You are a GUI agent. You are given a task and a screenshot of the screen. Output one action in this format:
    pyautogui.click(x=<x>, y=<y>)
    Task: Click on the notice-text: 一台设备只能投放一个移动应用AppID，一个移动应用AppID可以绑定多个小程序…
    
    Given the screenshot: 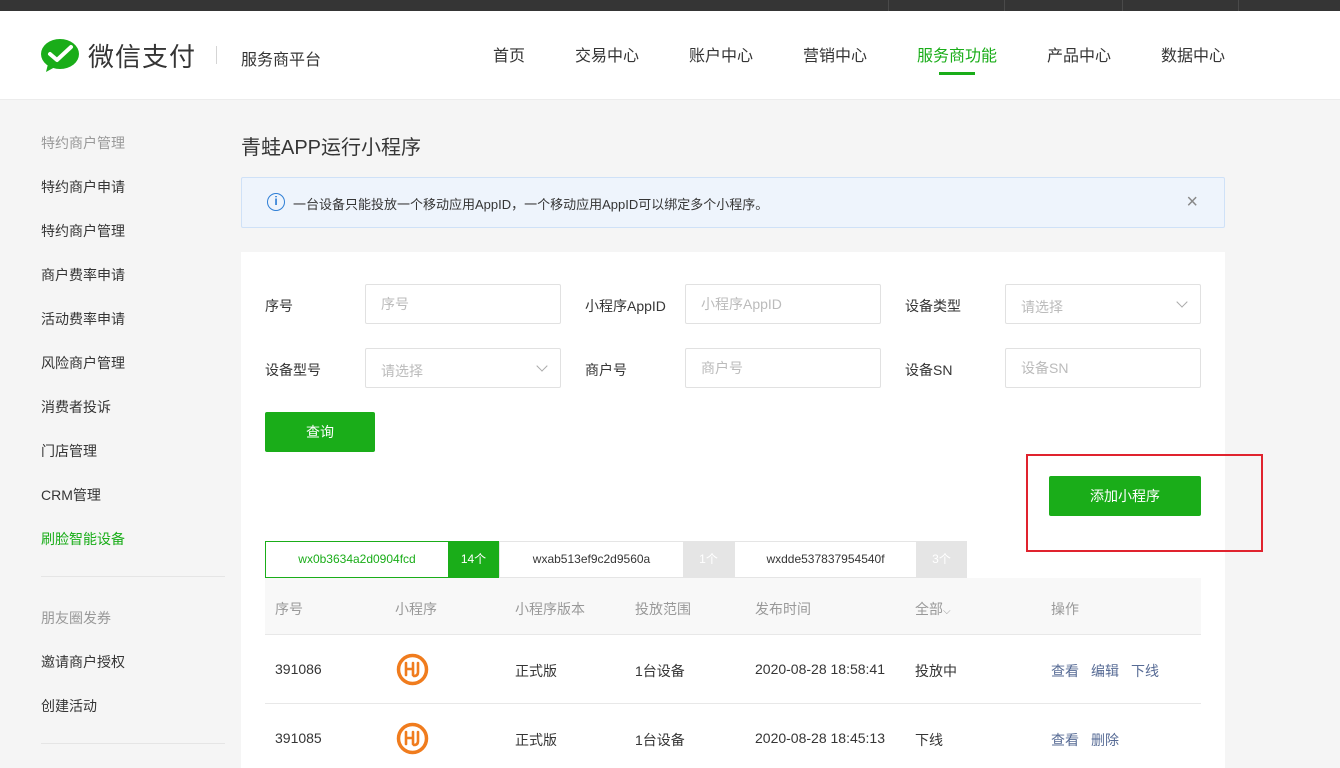 What is the action you would take?
    pyautogui.click(x=531, y=204)
    